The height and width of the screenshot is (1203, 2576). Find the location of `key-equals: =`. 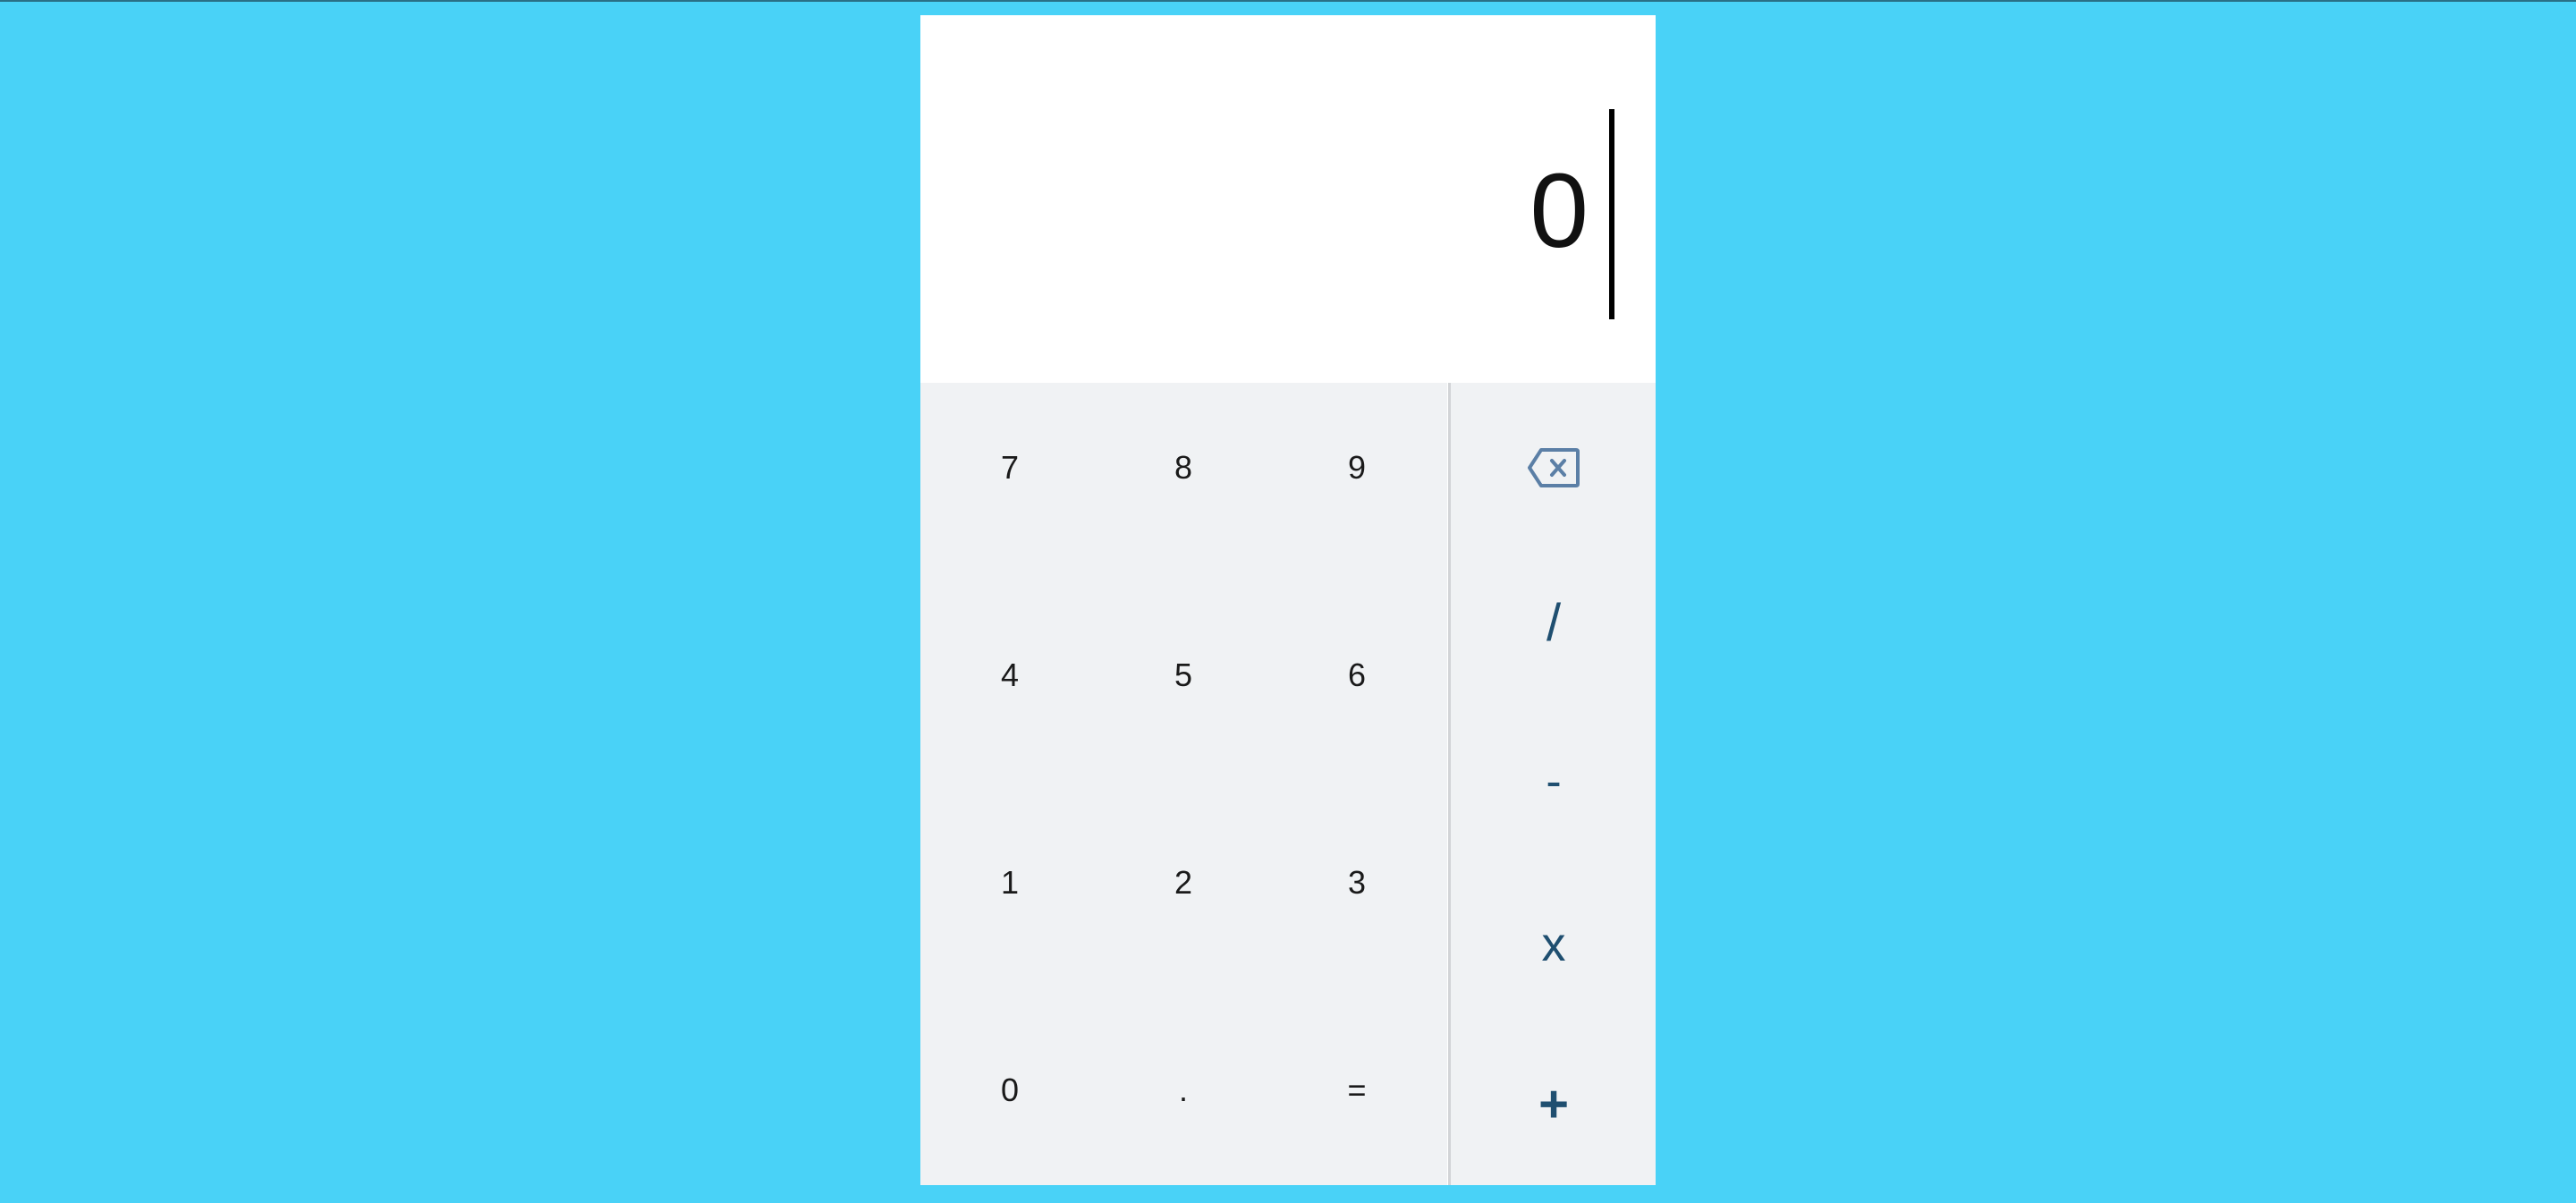

key-equals: = is located at coordinates (1357, 1090).